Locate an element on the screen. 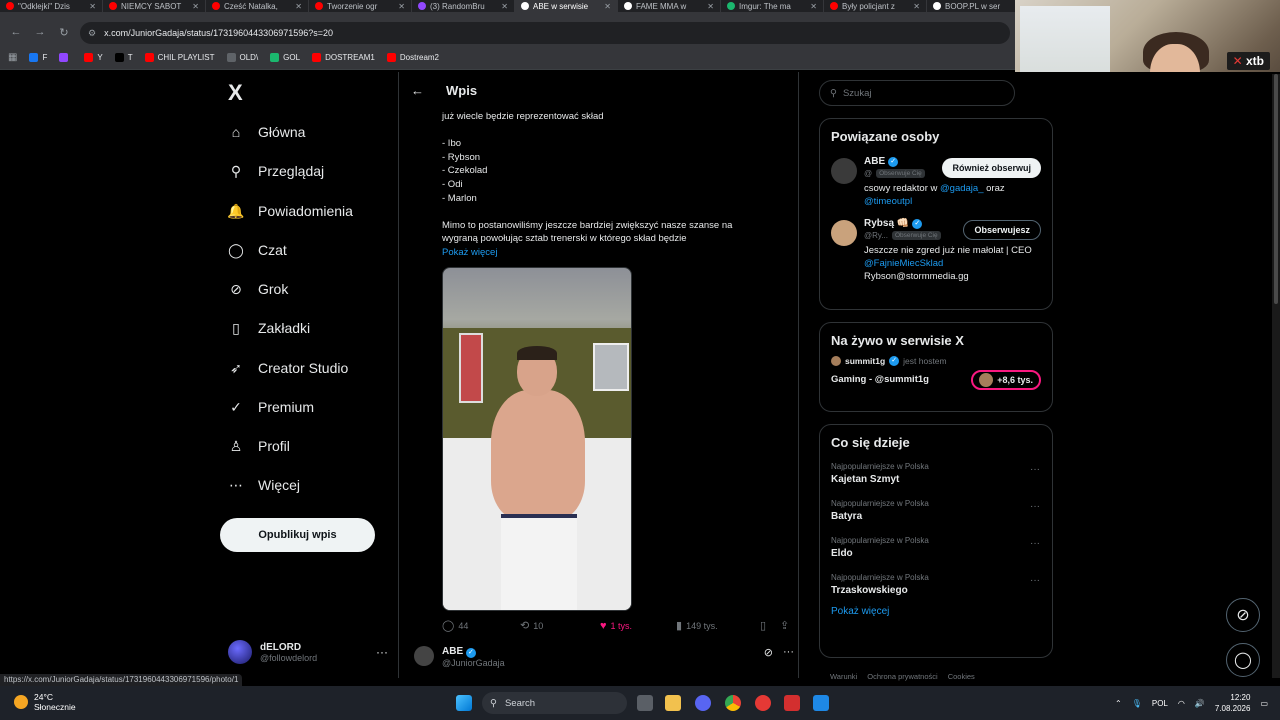  live-listeners-pill: +8,6 tys. is located at coordinates (1006, 380).